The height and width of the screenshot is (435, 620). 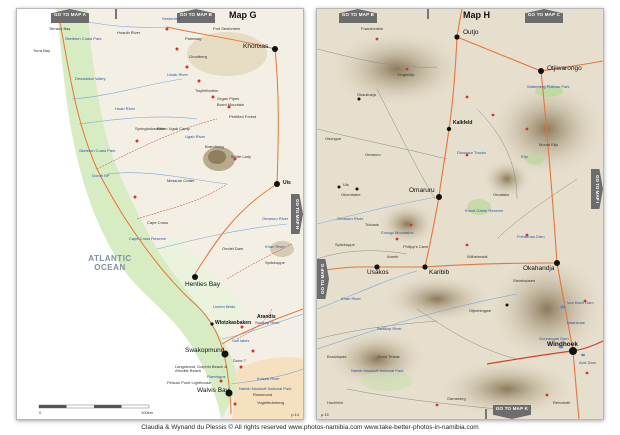 I want to click on map-label: Franzfontein, so click(x=372, y=28).